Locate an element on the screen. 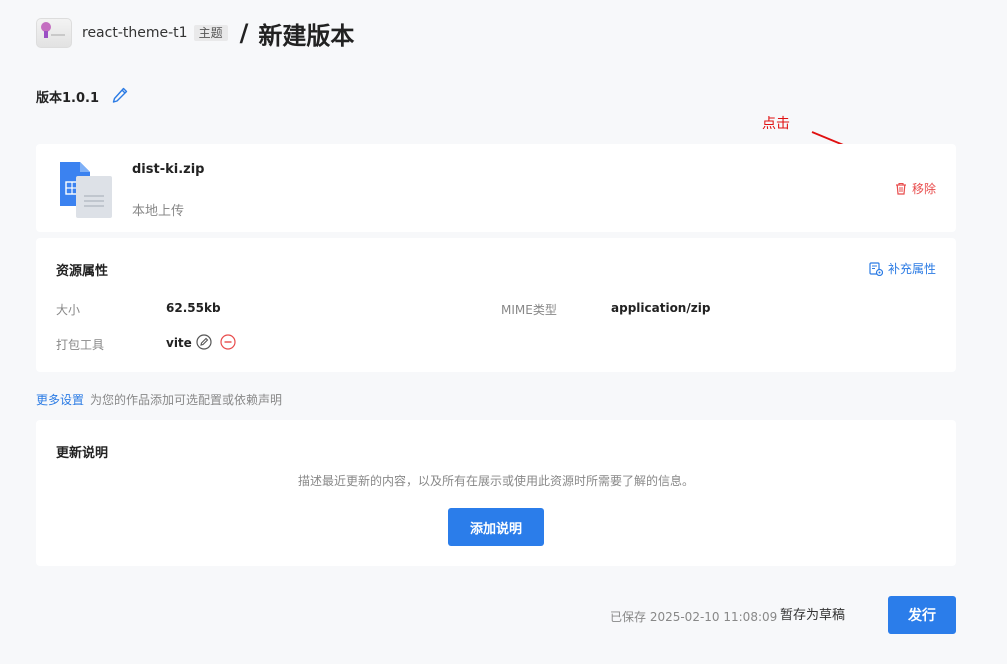 Image resolution: width=1007 pixels, height=664 pixels. minus-circle-icon is located at coordinates (228, 342).